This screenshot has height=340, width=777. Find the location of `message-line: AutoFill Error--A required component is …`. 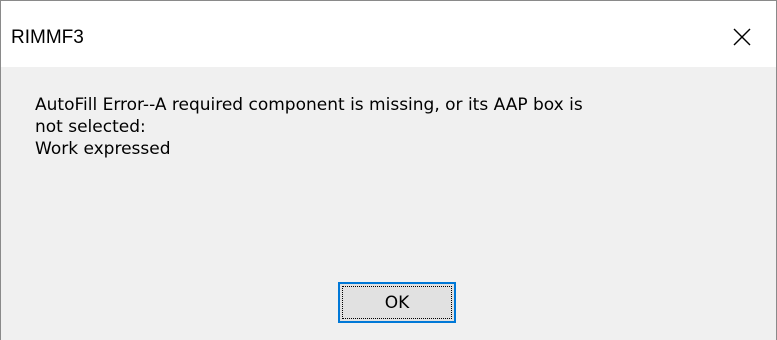

message-line: AutoFill Error--A required component is … is located at coordinates (309, 105).